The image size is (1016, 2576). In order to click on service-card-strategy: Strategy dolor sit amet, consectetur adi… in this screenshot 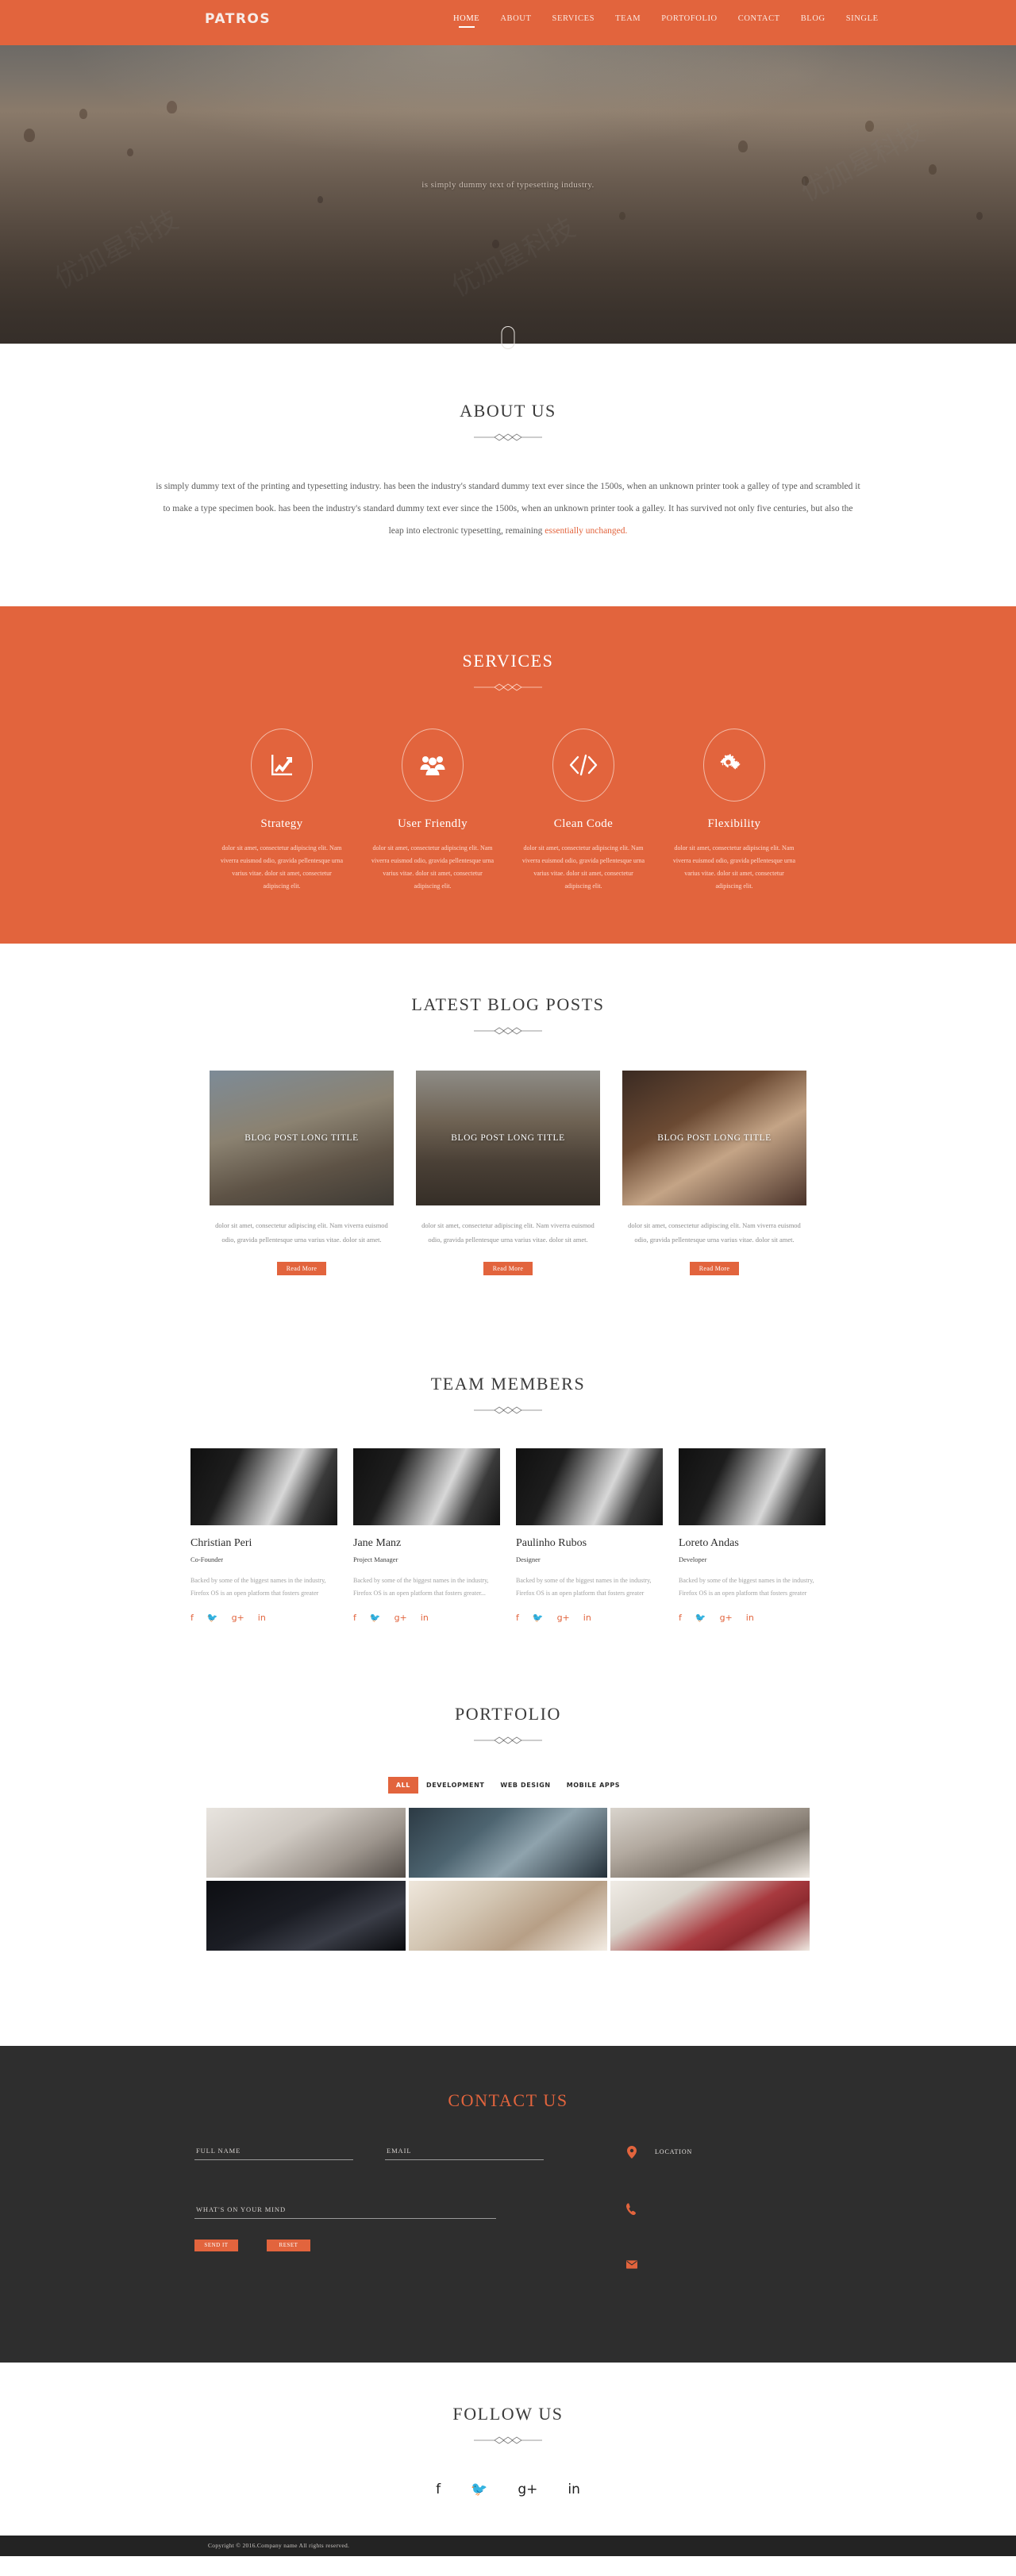, I will do `click(281, 810)`.